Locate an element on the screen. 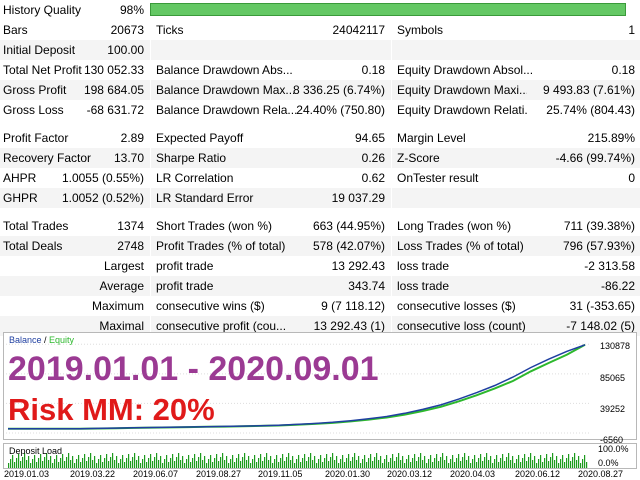 Image resolution: width=640 pixels, height=480 pixels. stat-value: 663 (44.95%) is located at coordinates (348, 226).